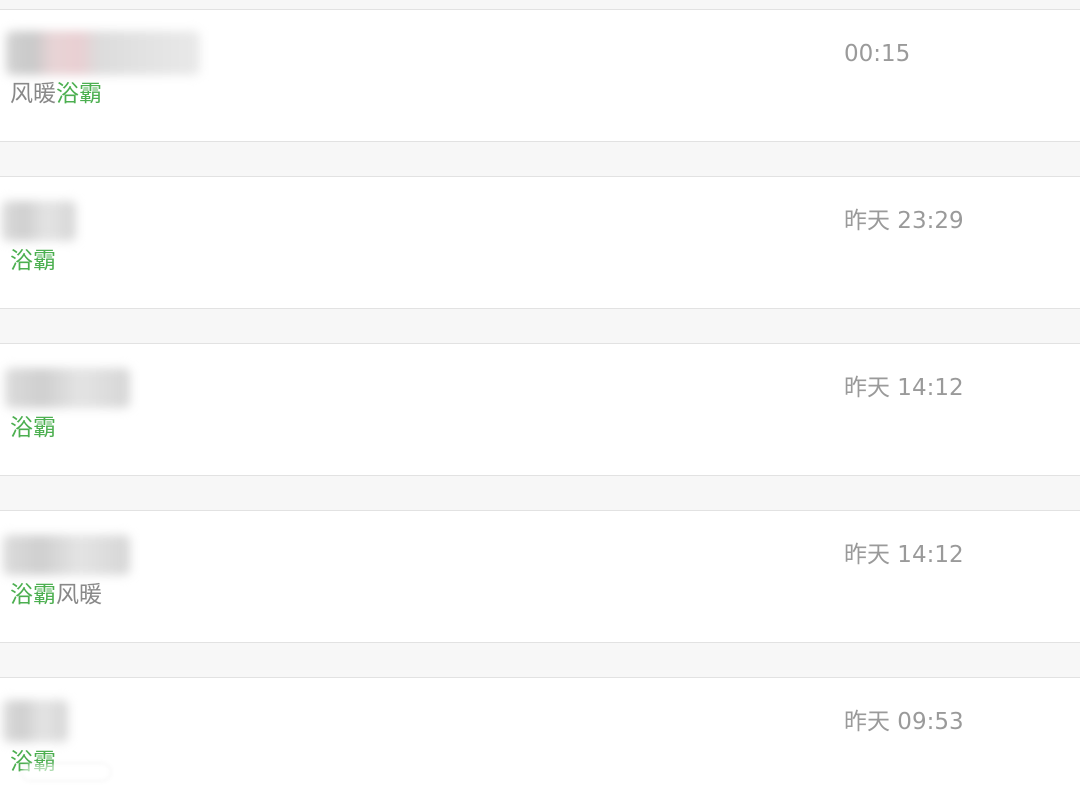  Describe the element at coordinates (877, 54) in the screenshot. I see `message-time: 00:15` at that location.